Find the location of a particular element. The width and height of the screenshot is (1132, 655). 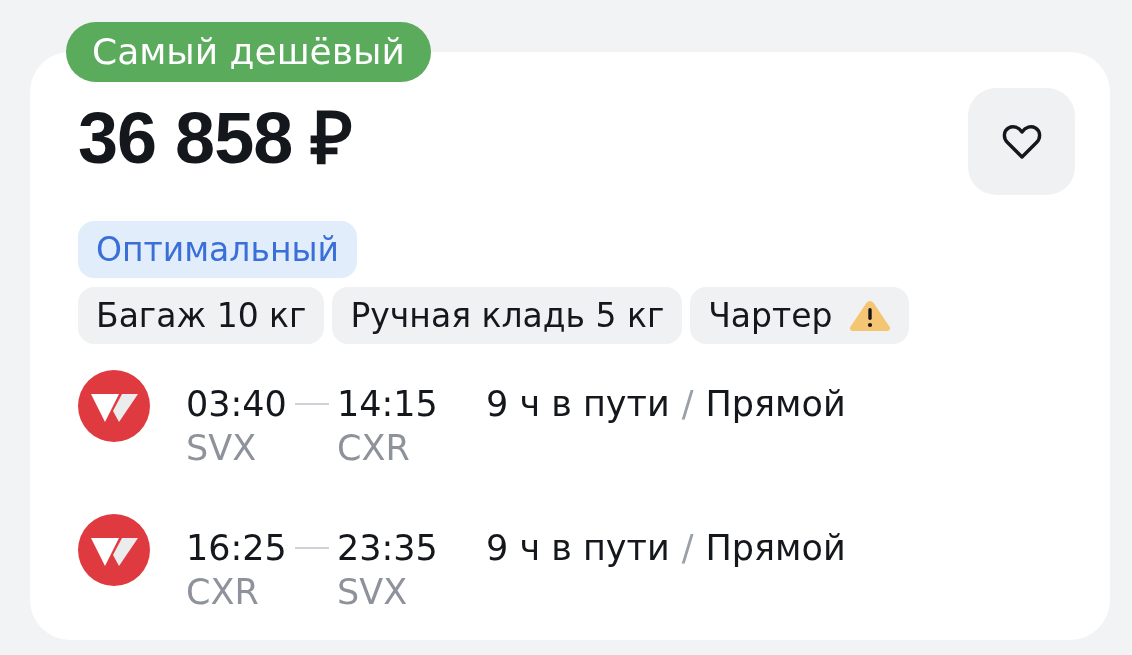

favorite-button is located at coordinates (1021, 141).